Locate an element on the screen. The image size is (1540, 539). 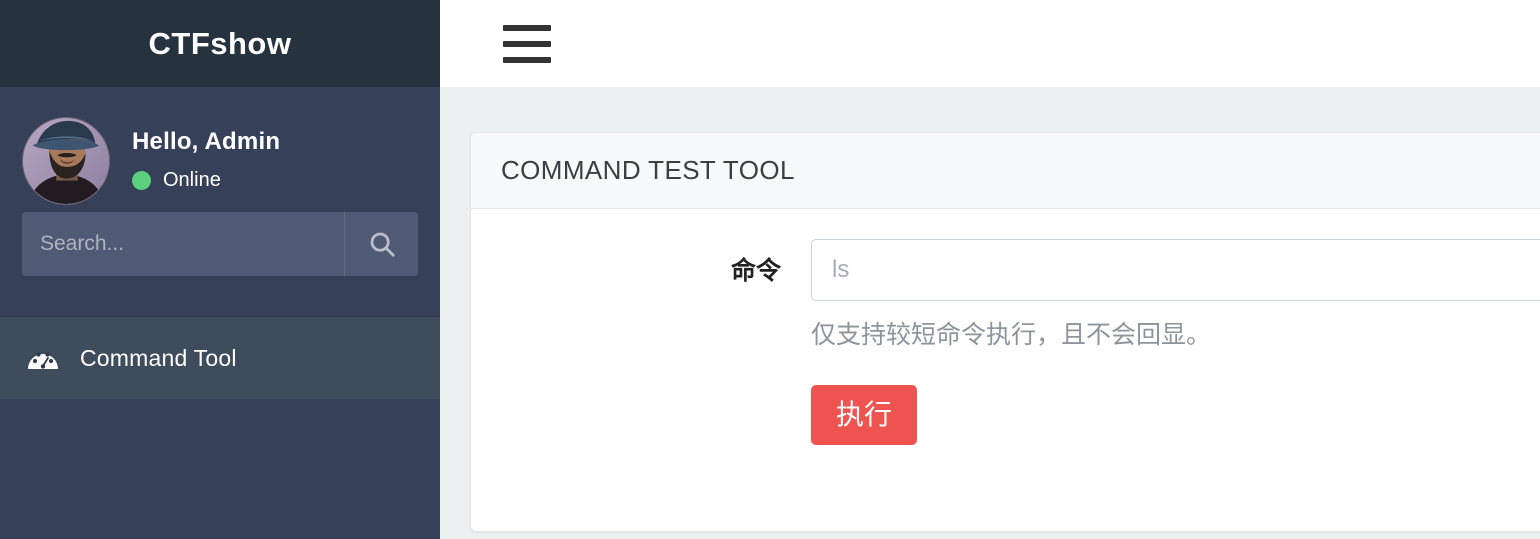
hamburger-menu-icon is located at coordinates (527, 43).